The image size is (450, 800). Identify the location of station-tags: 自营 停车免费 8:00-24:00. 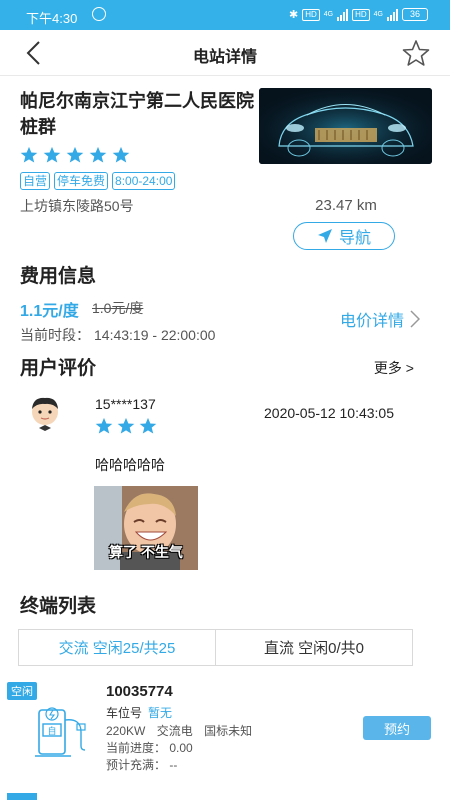
(98, 181).